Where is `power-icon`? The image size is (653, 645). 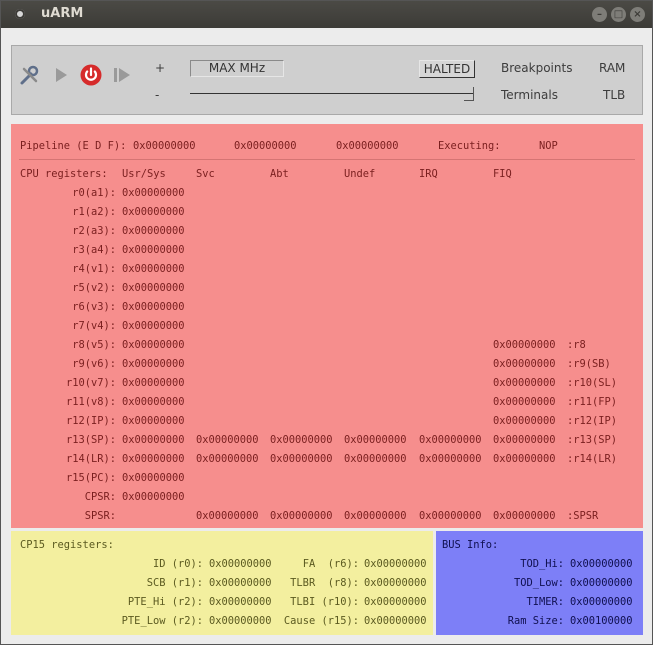 power-icon is located at coordinates (91, 75).